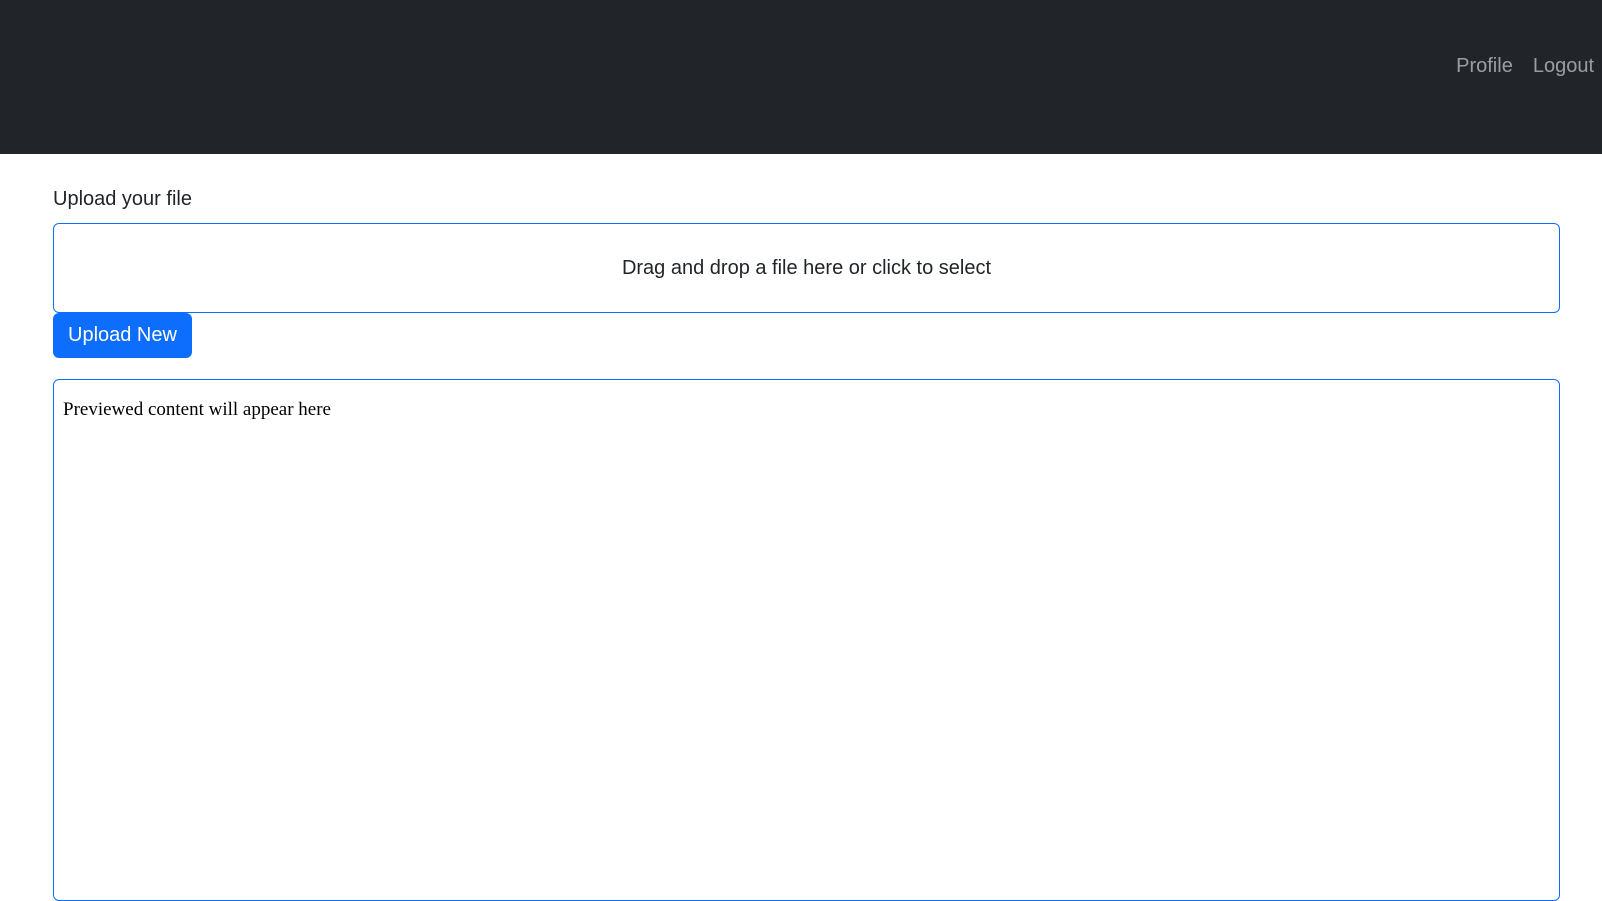 This screenshot has height=901, width=1602. I want to click on preview-placeholder: Previewed content will appear here, so click(197, 409).